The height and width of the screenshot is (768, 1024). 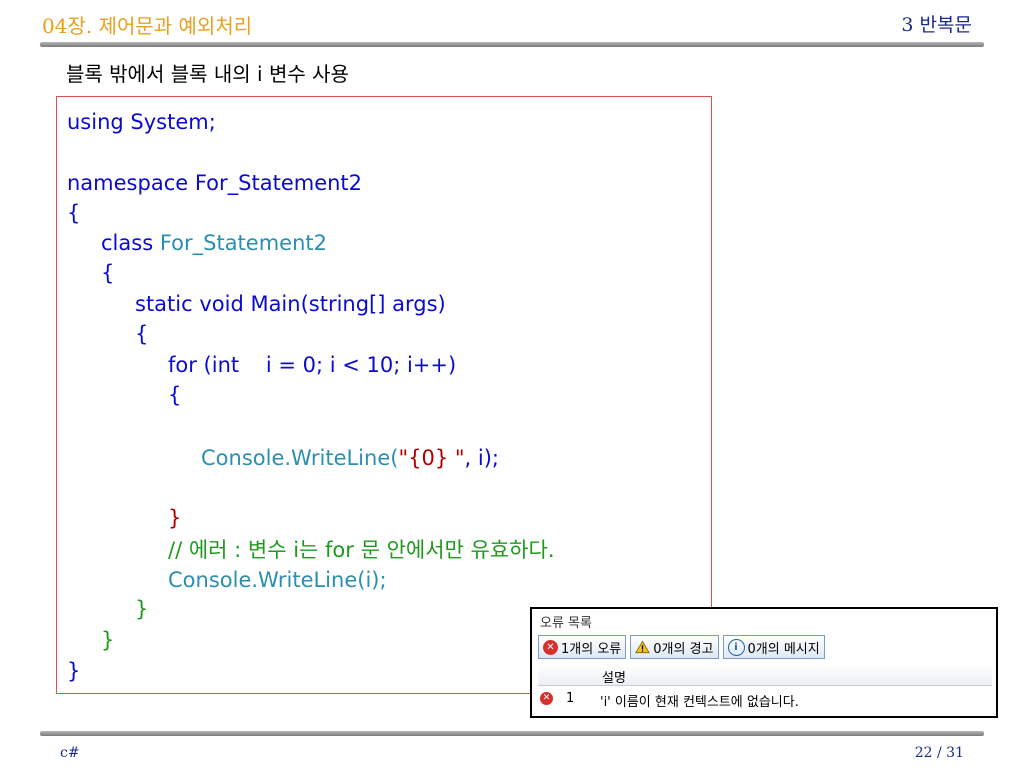 I want to click on error-row-description: 'i' 이름이 현재 컨텍스트에 없습니다., so click(x=699, y=702).